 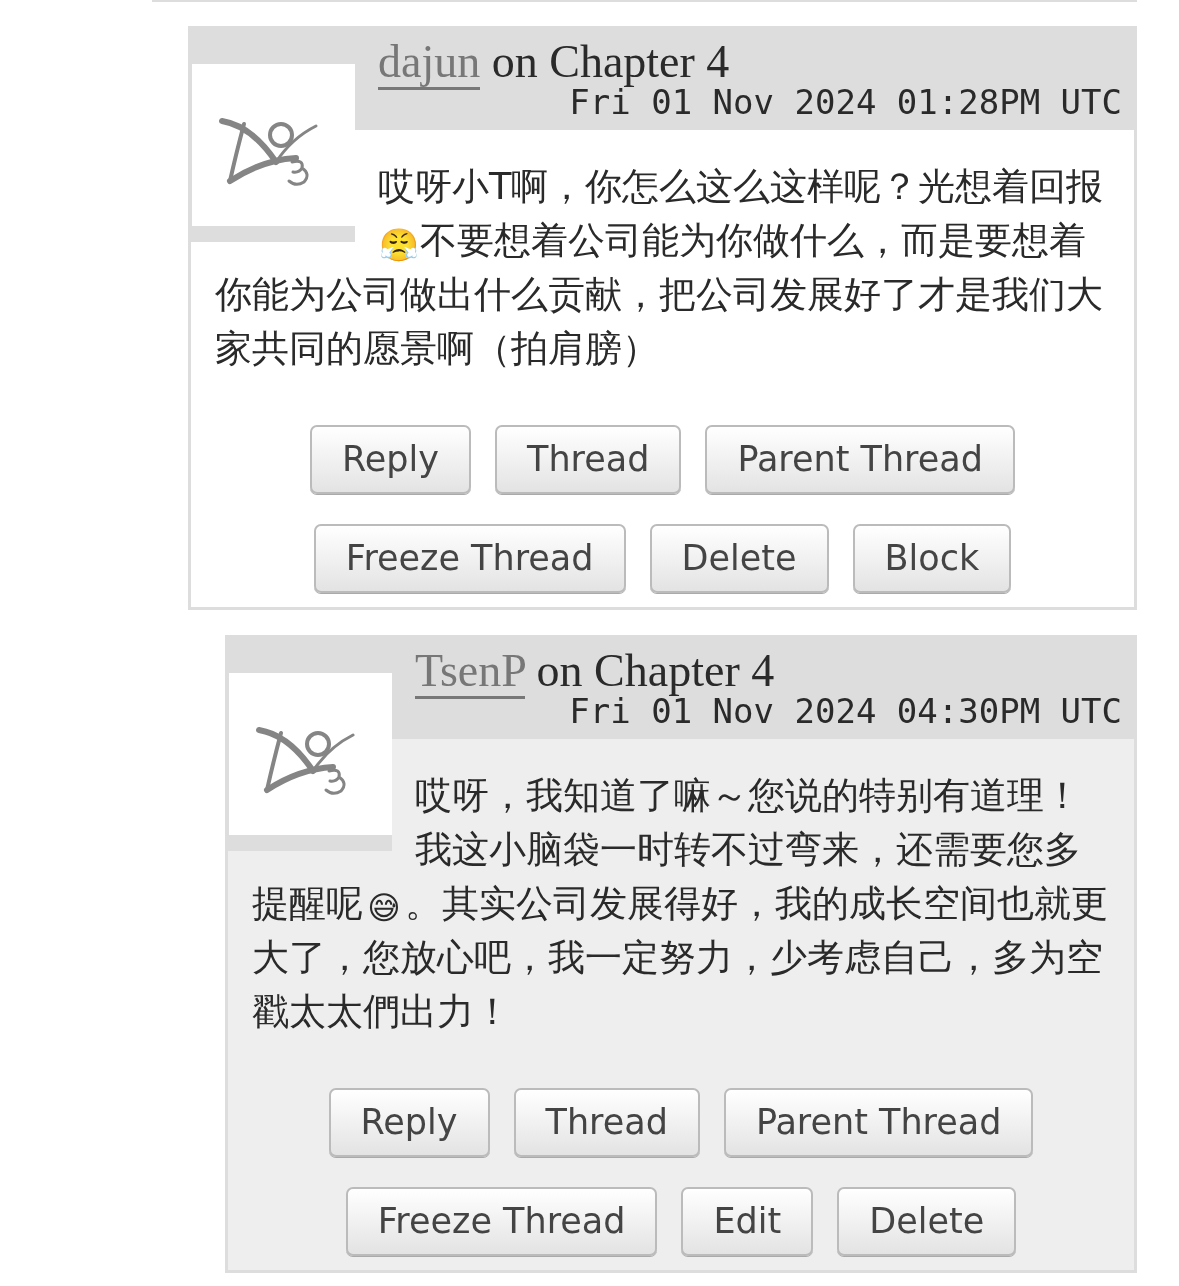 What do you see at coordinates (845, 711) in the screenshot?
I see `comment-date: Fri 01 Nov 2024 04:30PM UTC` at bounding box center [845, 711].